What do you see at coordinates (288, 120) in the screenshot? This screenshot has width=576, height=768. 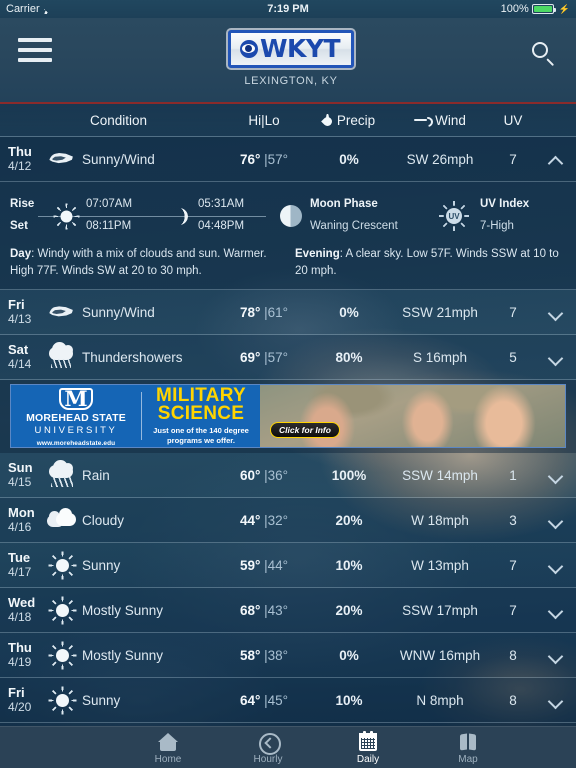 I see `forecast-column-headers: Condition Hi|Lo Precip Wind UV` at bounding box center [288, 120].